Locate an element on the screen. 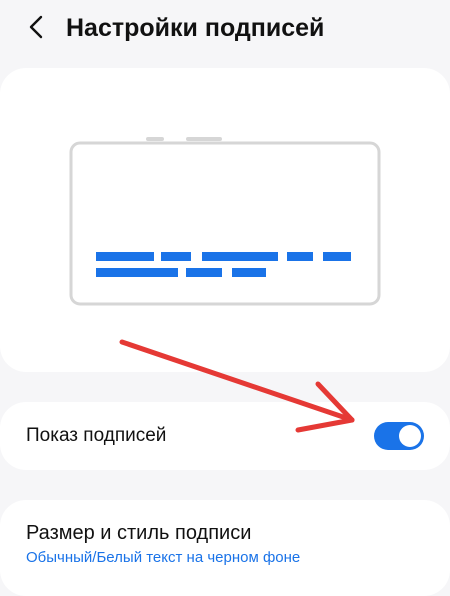 The image size is (450, 596). show-captions-label: Показ подписей is located at coordinates (96, 435).